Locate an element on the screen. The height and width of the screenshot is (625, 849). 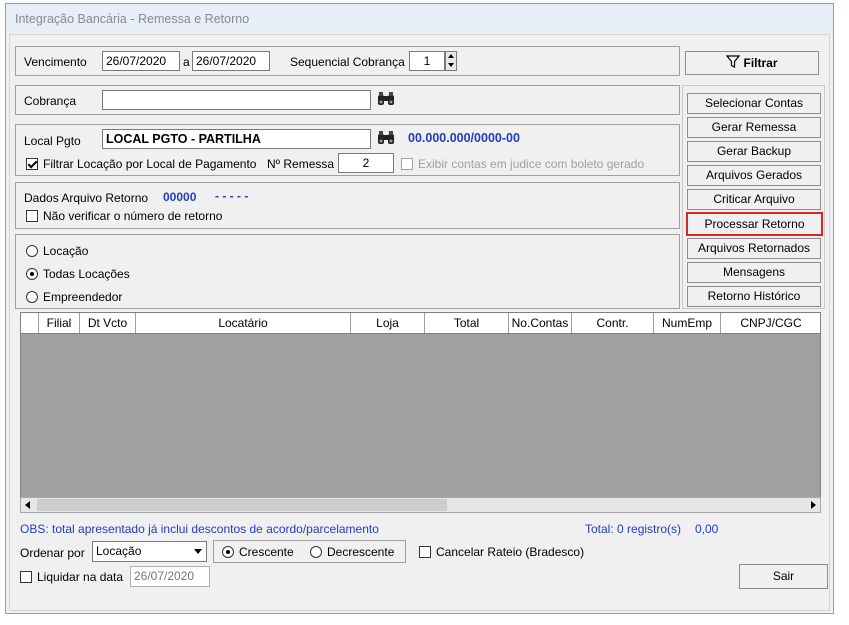
local-pgto-input: LOCAL PGTO - PARTILHA is located at coordinates (236, 139).